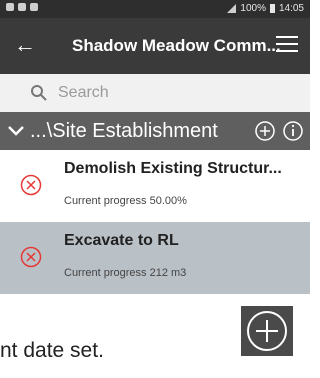  What do you see at coordinates (291, 8) in the screenshot?
I see `clock: 14:05` at bounding box center [291, 8].